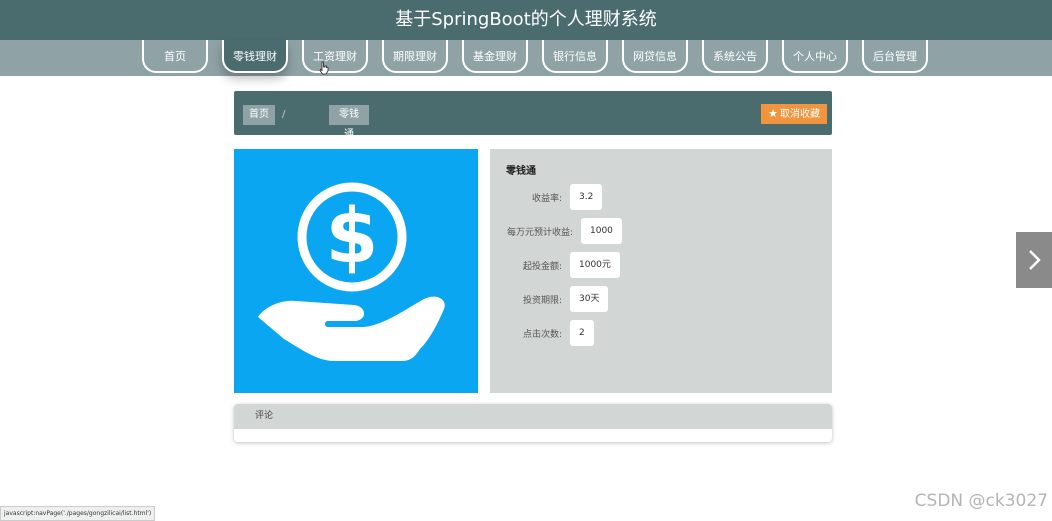 The width and height of the screenshot is (1052, 521). What do you see at coordinates (335, 56) in the screenshot?
I see `nav-item-salary-finance: 工资理财` at bounding box center [335, 56].